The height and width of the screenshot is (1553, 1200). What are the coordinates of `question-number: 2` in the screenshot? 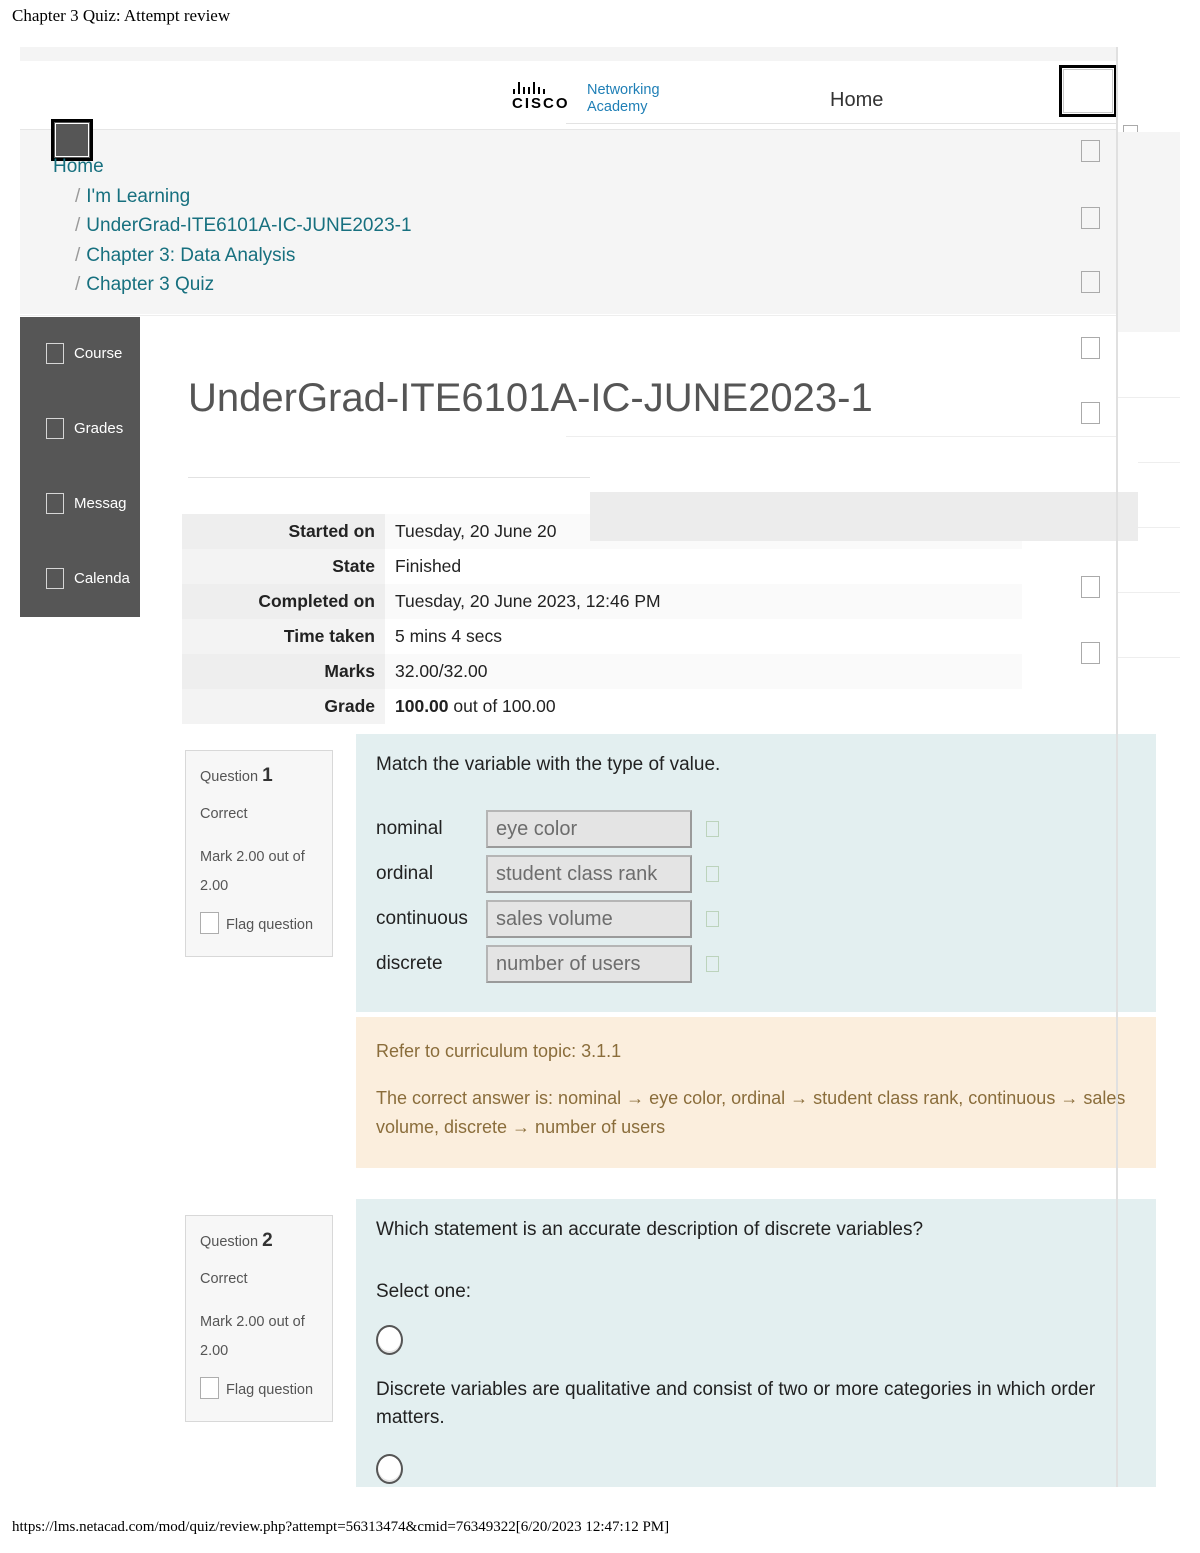 It's located at (267, 1240).